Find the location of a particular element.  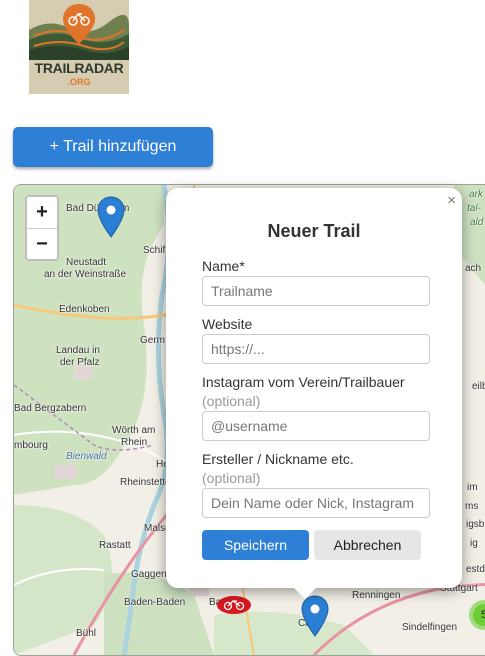

logo-tld-text: .ORG is located at coordinates (79, 82).